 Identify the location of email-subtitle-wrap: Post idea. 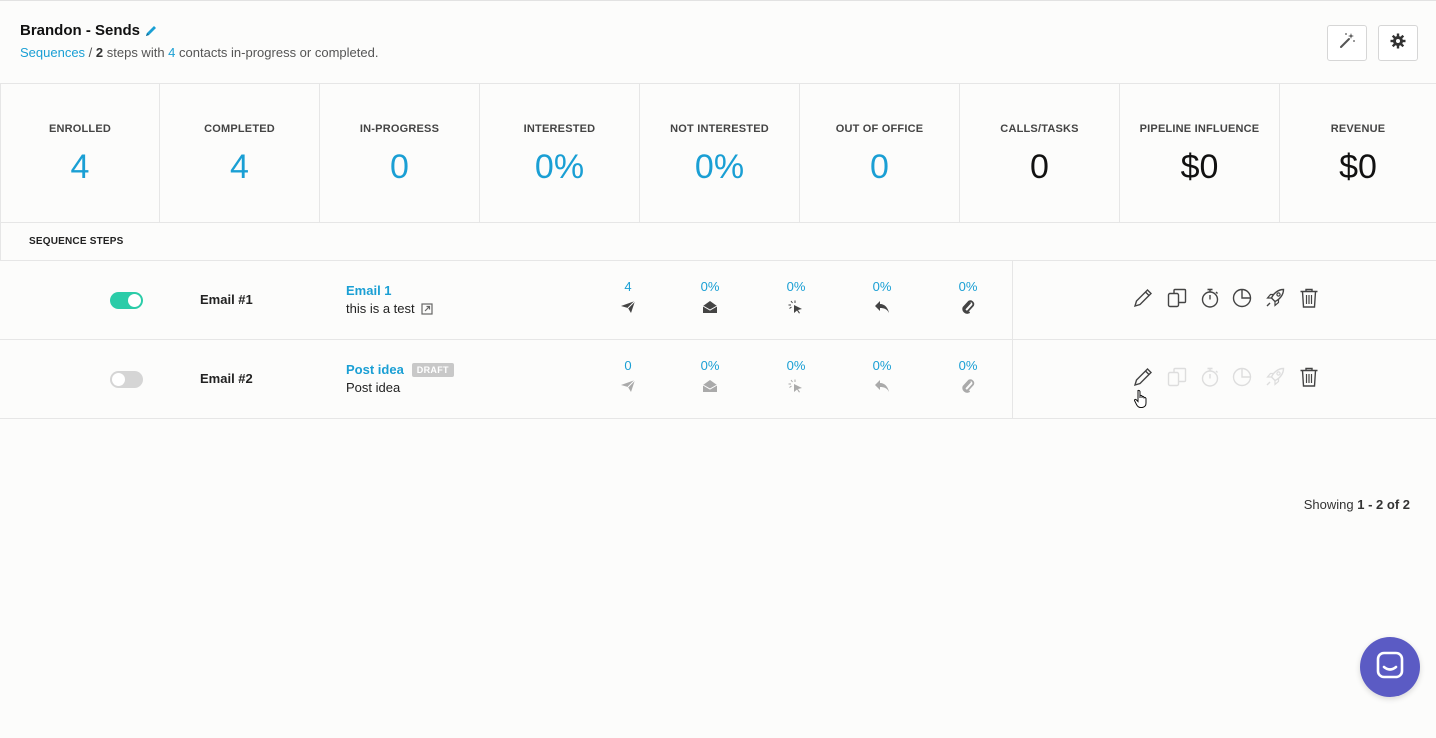
(373, 387).